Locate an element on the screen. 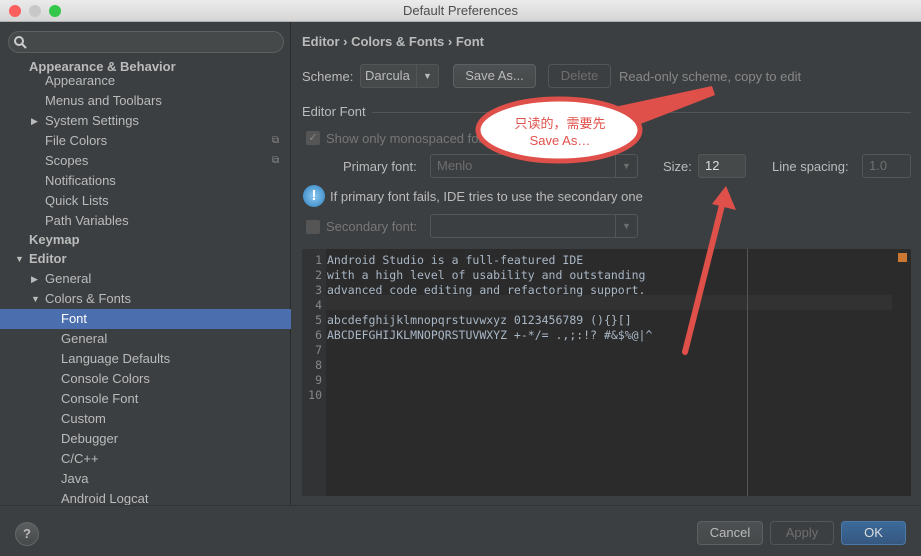 This screenshot has width=921, height=556. annotation-arrow is located at coordinates (703, 278).